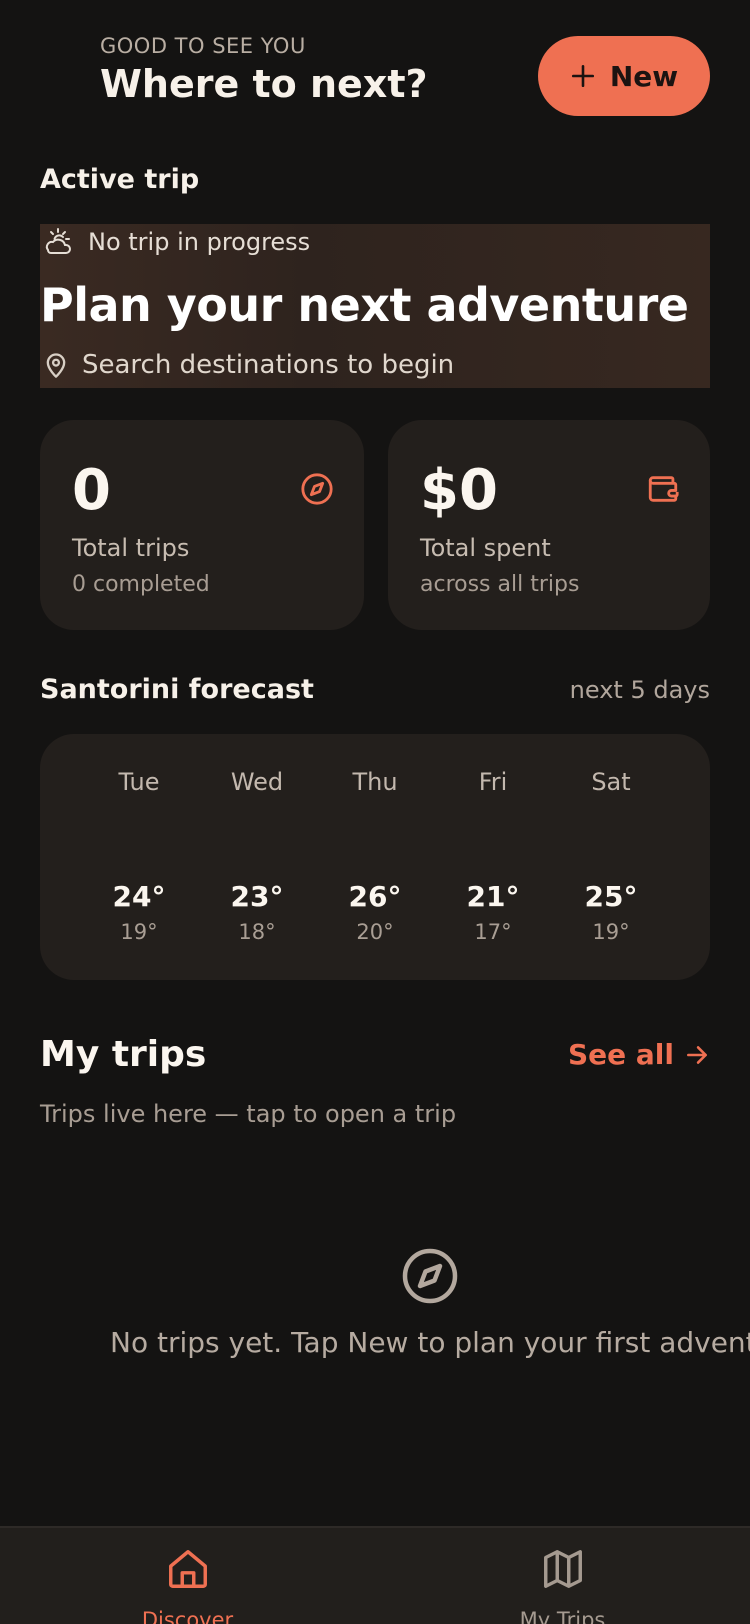 This screenshot has width=750, height=1624. What do you see at coordinates (177, 689) in the screenshot?
I see `forecast-title: Santorini forecast` at bounding box center [177, 689].